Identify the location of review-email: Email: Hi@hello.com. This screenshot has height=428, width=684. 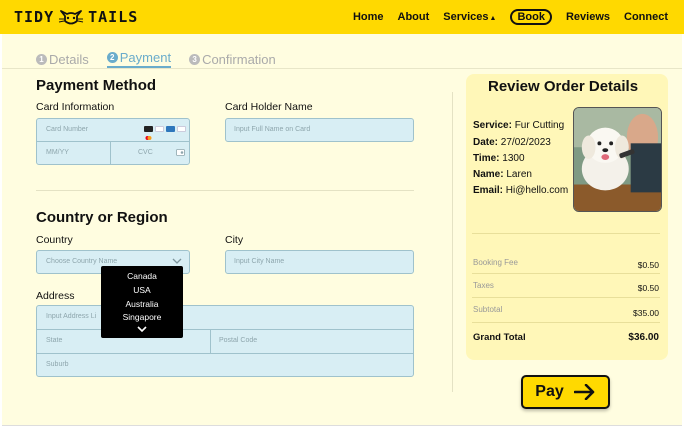
(520, 190).